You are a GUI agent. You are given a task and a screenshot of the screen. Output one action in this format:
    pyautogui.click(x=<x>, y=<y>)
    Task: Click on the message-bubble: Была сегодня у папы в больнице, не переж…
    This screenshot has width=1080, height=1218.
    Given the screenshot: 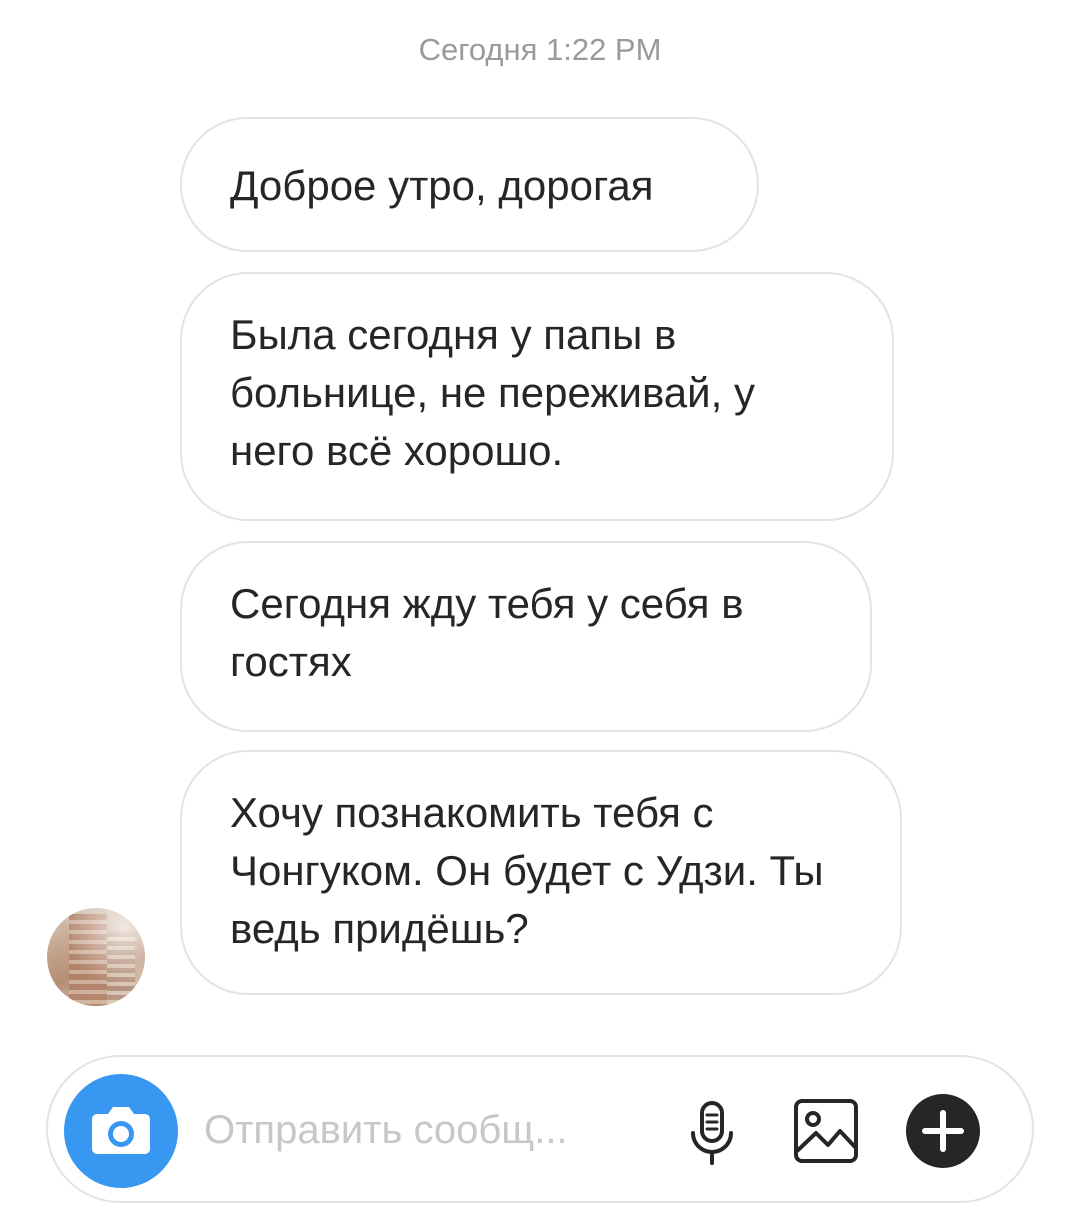 What is the action you would take?
    pyautogui.click(x=537, y=396)
    